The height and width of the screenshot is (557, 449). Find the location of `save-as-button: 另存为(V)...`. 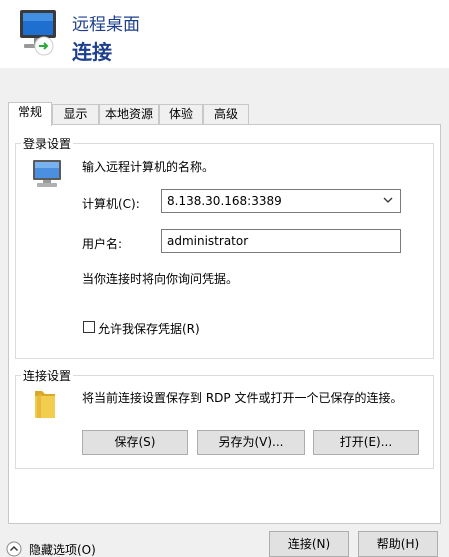

save-as-button: 另存为(V)... is located at coordinates (251, 442).